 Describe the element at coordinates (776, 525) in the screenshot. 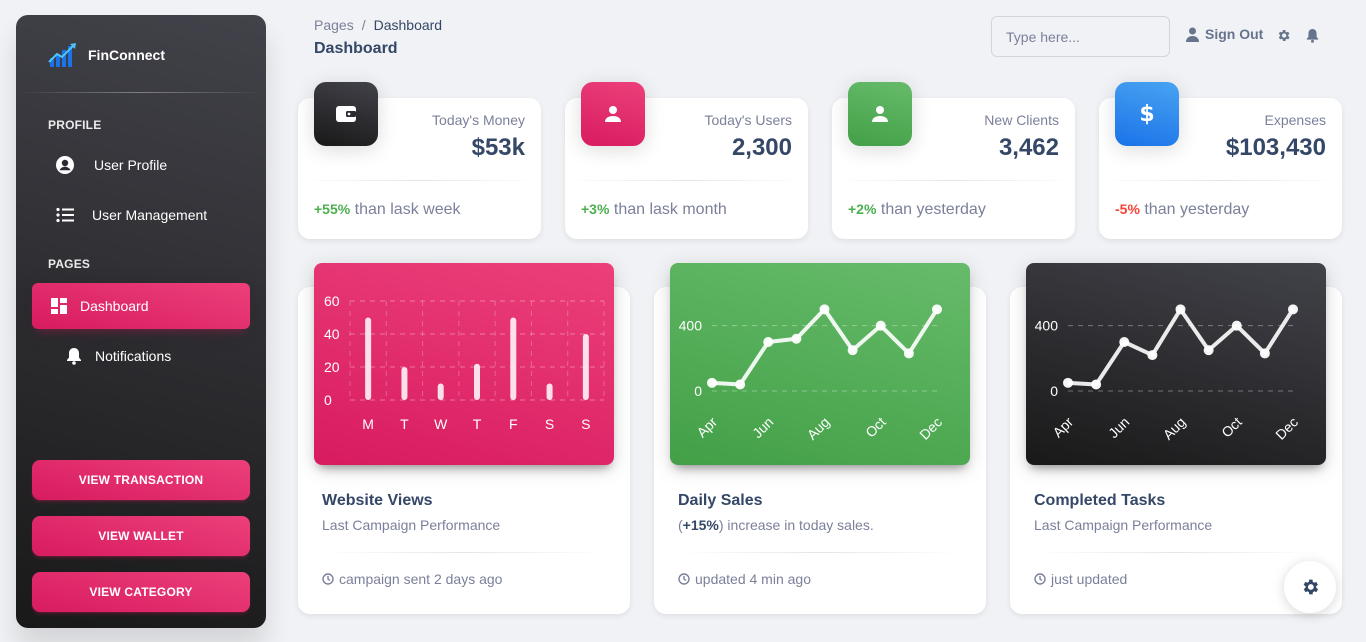

I see `chart-subtitle: (+15%) increase in today sales.` at that location.